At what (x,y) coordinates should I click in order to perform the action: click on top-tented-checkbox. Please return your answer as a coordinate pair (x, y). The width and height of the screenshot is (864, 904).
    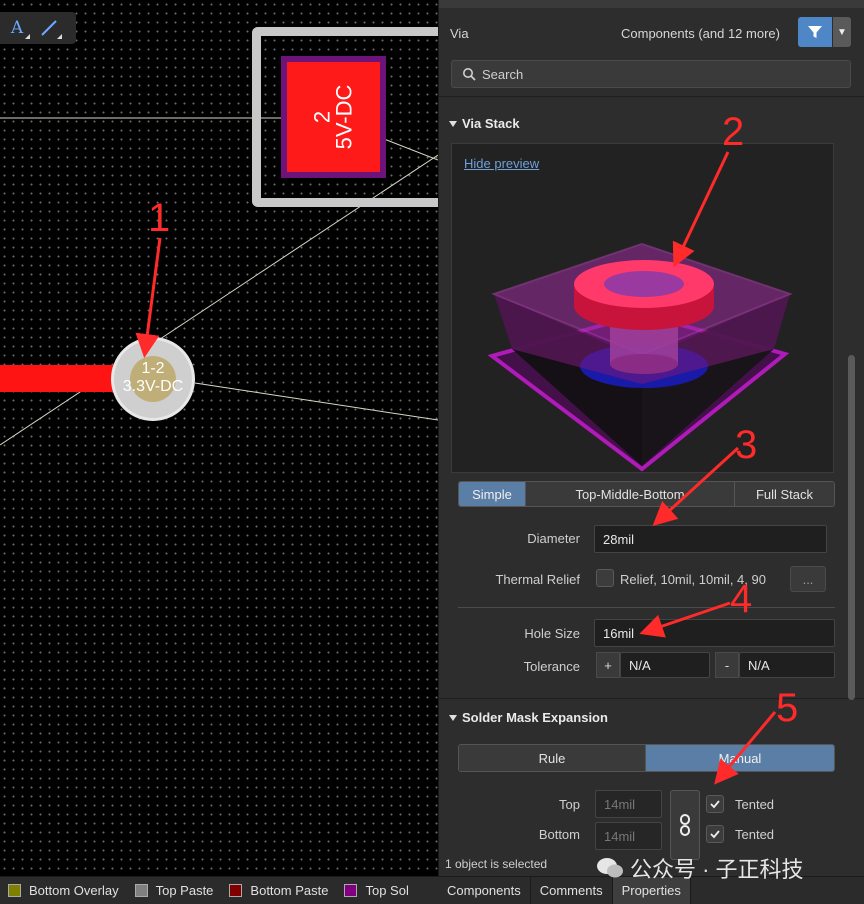
    Looking at the image, I should click on (715, 804).